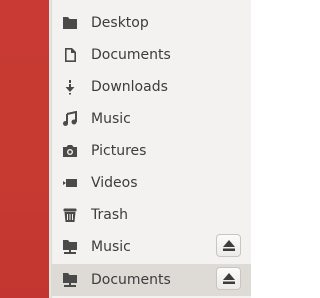 This screenshot has height=298, width=320. I want to click on sidebar-item-label: Desktop, so click(120, 23).